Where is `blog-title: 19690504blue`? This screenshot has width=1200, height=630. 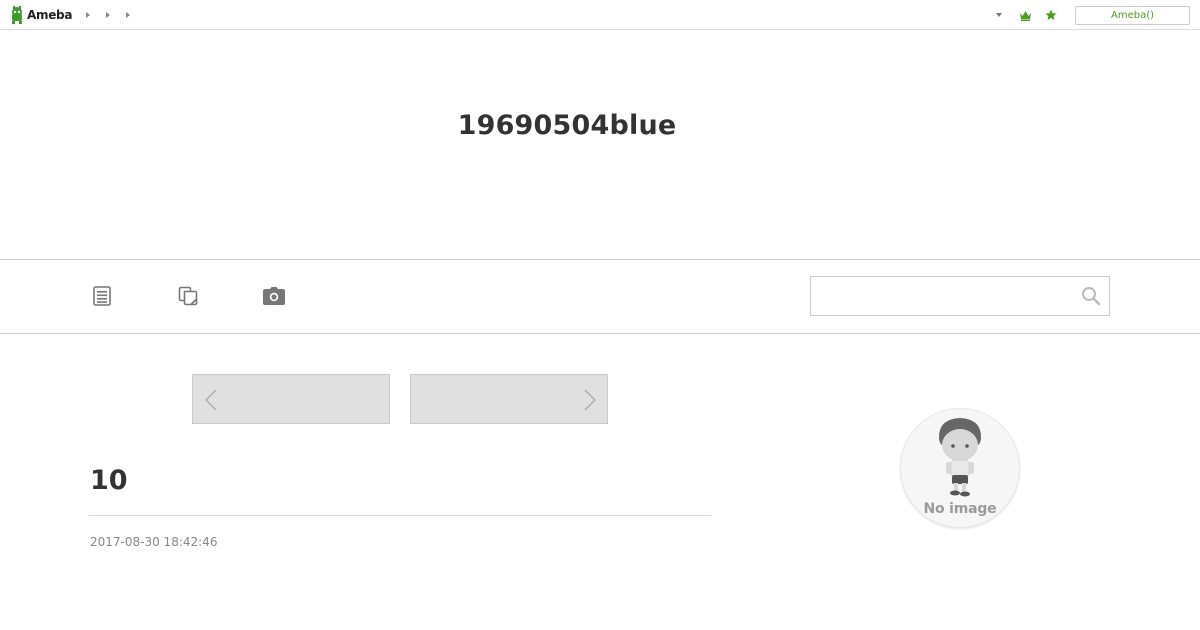 blog-title: 19690504blue is located at coordinates (567, 125).